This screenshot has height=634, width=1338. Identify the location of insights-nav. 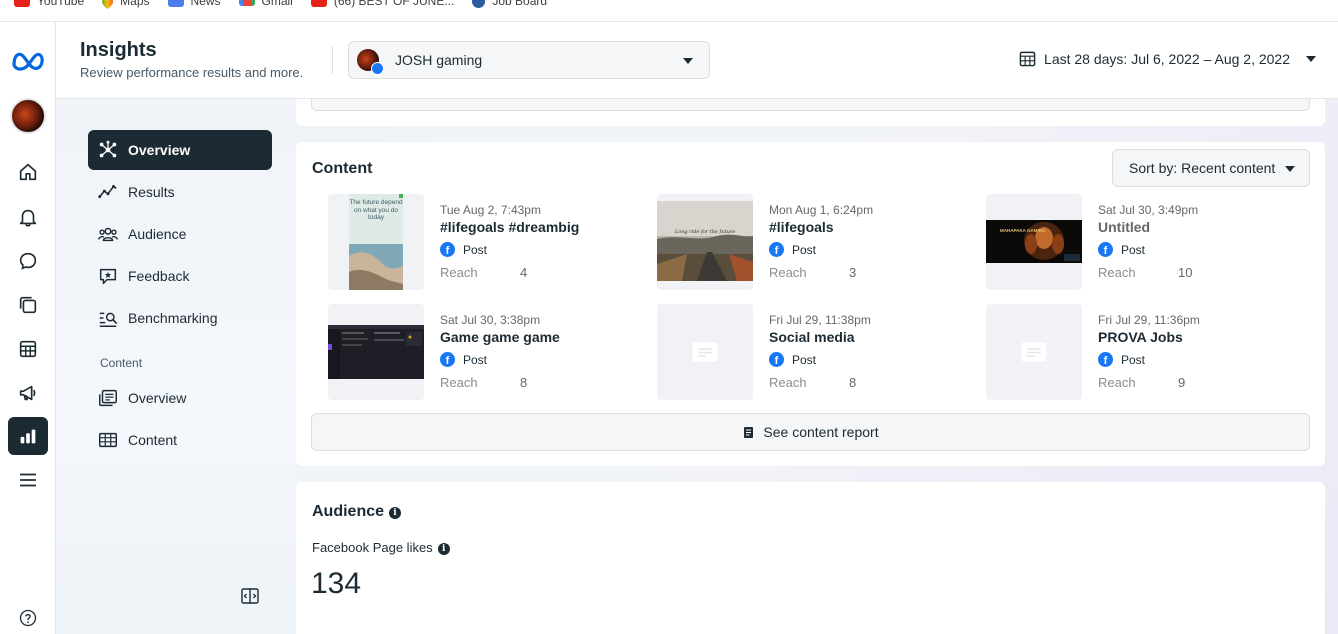
(28, 436).